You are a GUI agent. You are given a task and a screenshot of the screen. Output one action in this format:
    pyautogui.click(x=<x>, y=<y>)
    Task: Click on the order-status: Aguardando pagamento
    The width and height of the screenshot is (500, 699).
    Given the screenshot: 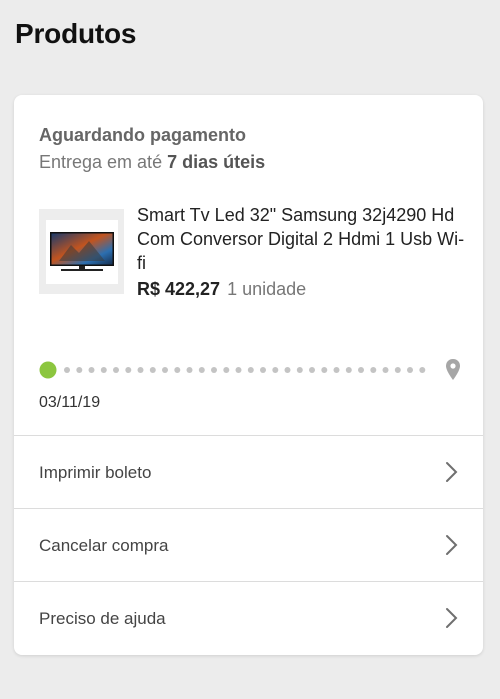 What is the action you would take?
    pyautogui.click(x=143, y=135)
    